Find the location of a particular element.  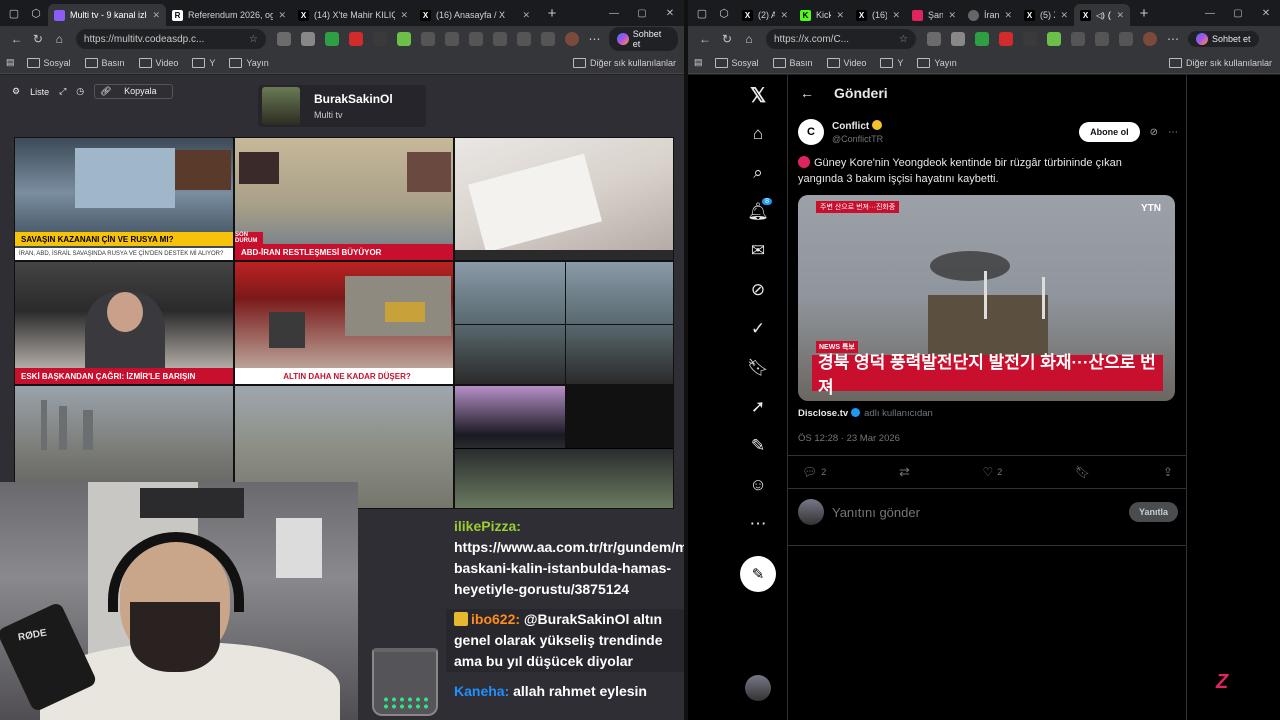

settings-gear-icon: ⚙ is located at coordinates (16, 91).